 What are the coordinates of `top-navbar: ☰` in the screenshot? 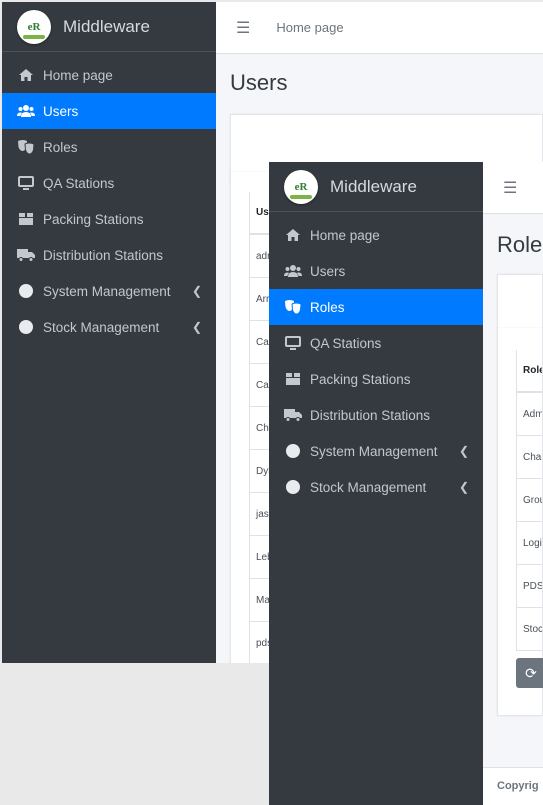 It's located at (513, 188).